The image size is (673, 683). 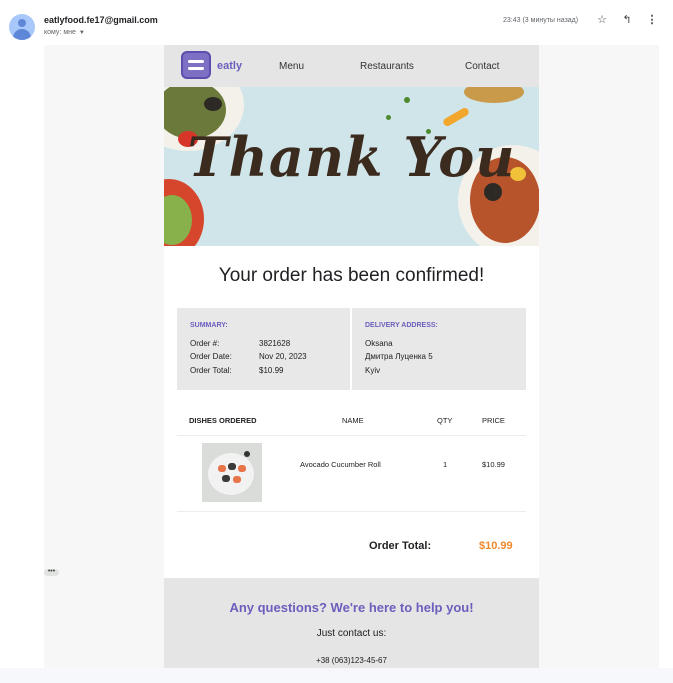 What do you see at coordinates (482, 66) in the screenshot?
I see `nav-link-contact: Contact` at bounding box center [482, 66].